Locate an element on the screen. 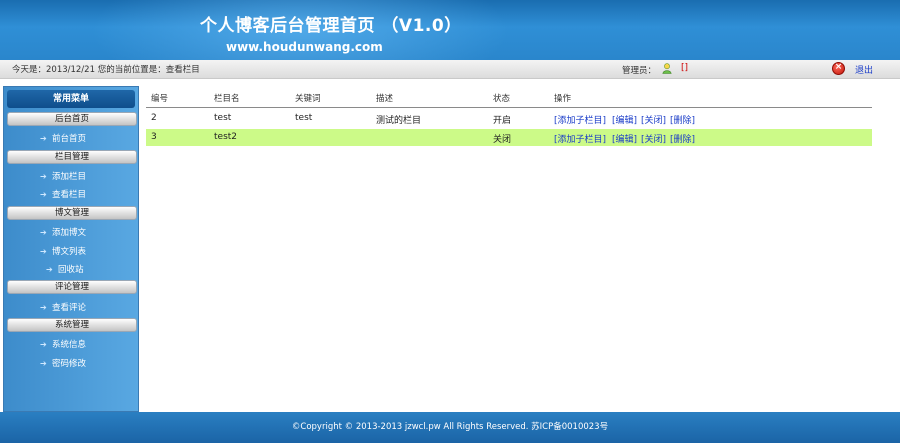  sidebar-item-change-password: ➔ 密码修改 is located at coordinates (63, 364).